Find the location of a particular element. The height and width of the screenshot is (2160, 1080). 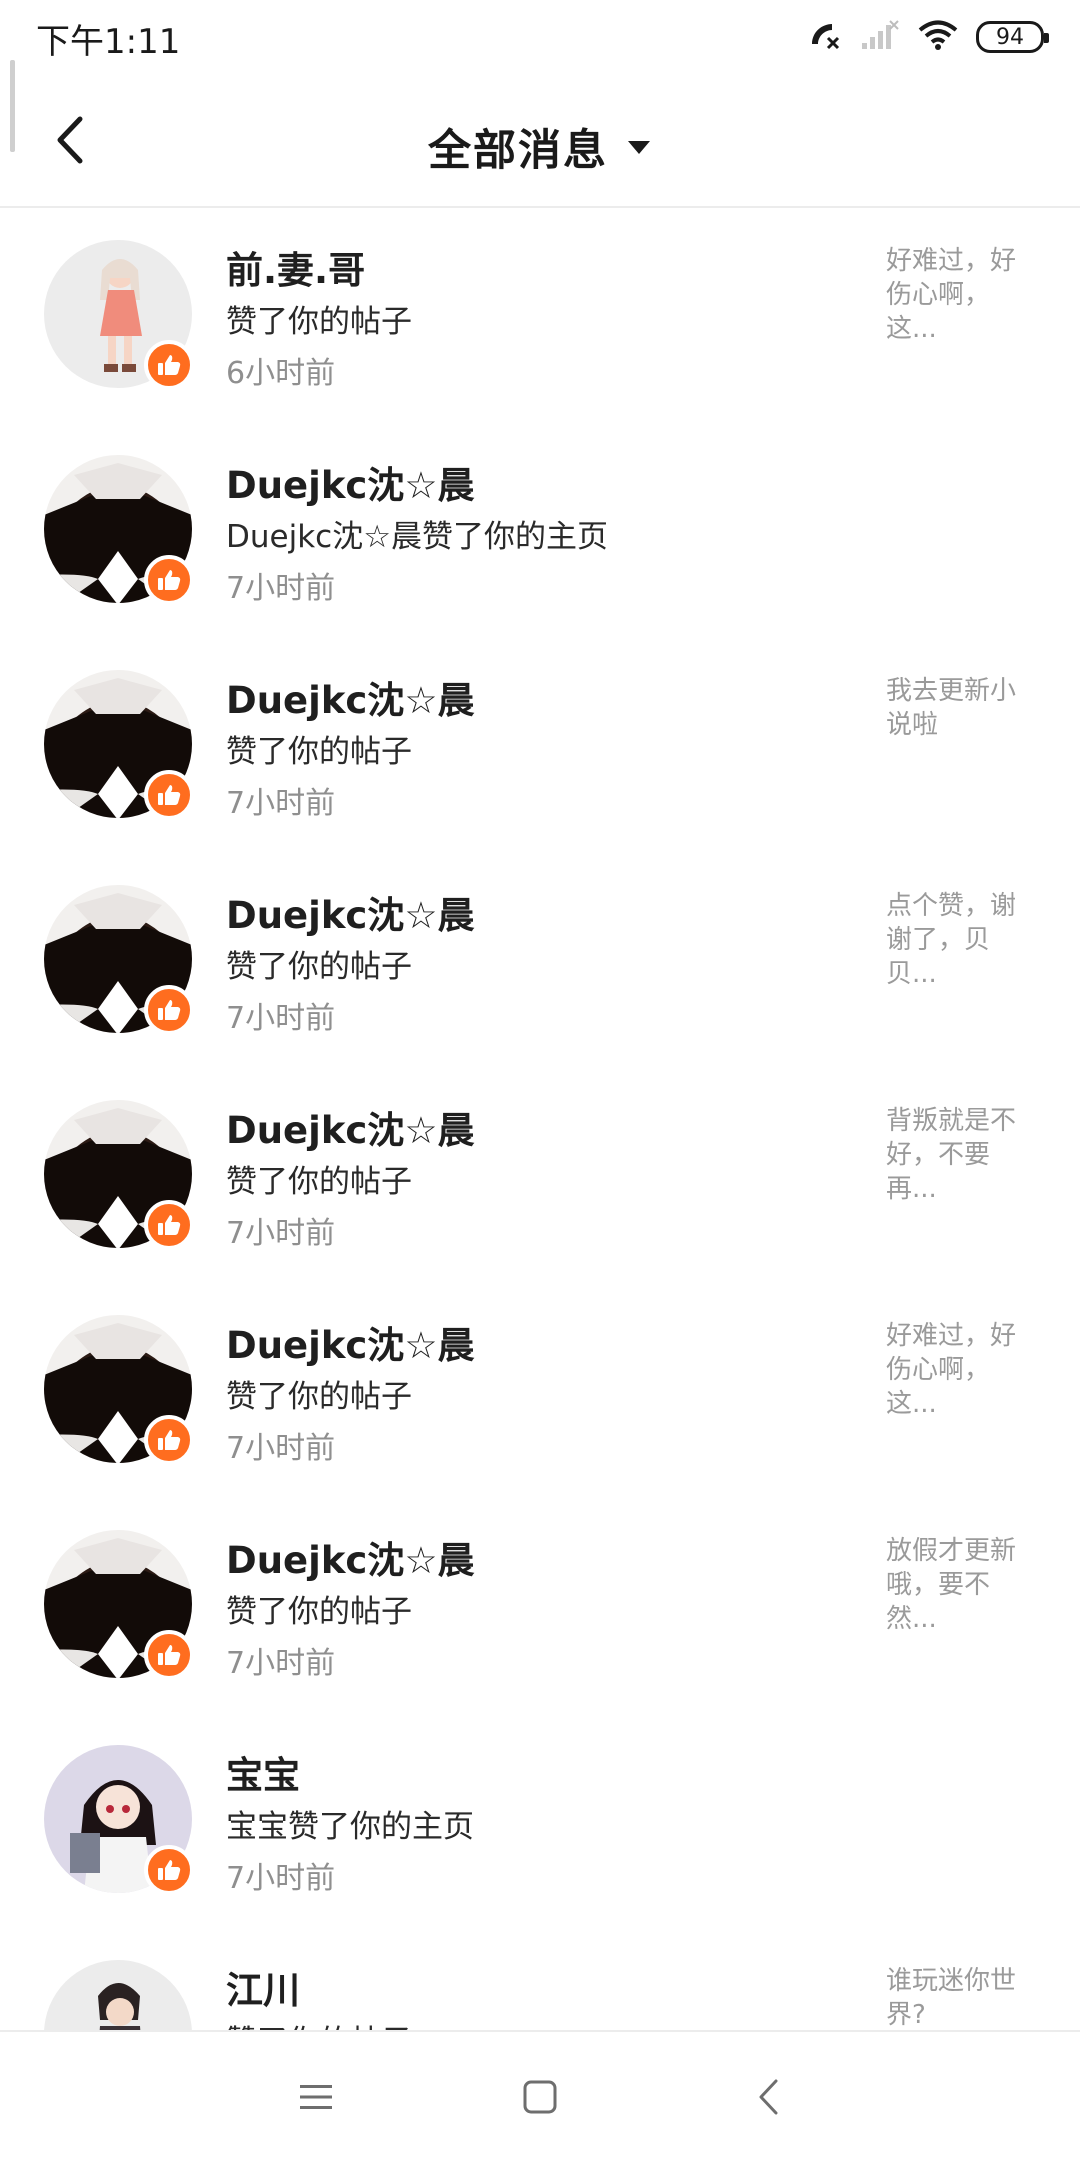

back-chevron-icon is located at coordinates (768, 2097).